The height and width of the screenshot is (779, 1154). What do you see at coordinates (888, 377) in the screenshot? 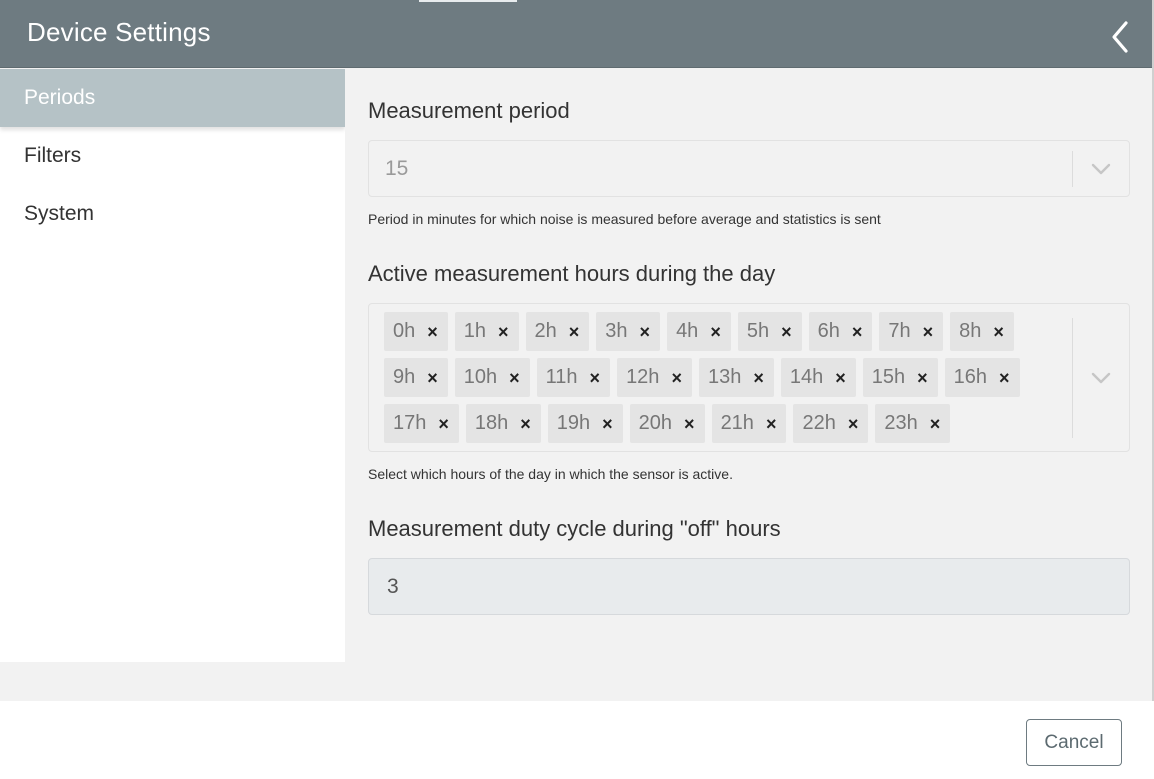
I see `hour-tag-label: 15h` at bounding box center [888, 377].